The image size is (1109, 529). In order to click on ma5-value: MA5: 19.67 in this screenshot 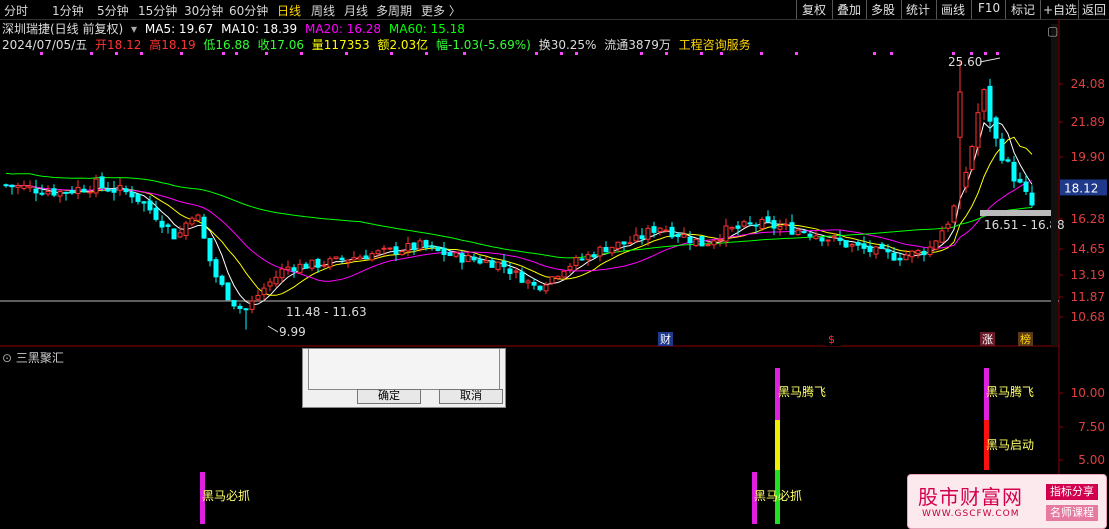, I will do `click(179, 29)`.